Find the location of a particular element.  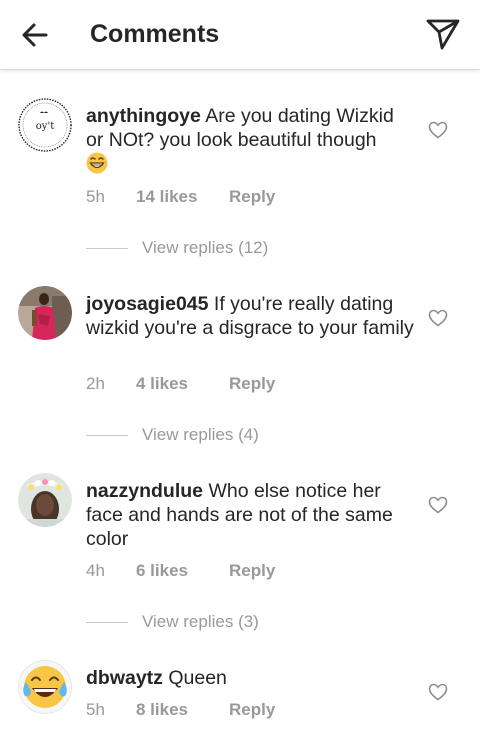

view-replies-label: View replies (4) is located at coordinates (200, 434).